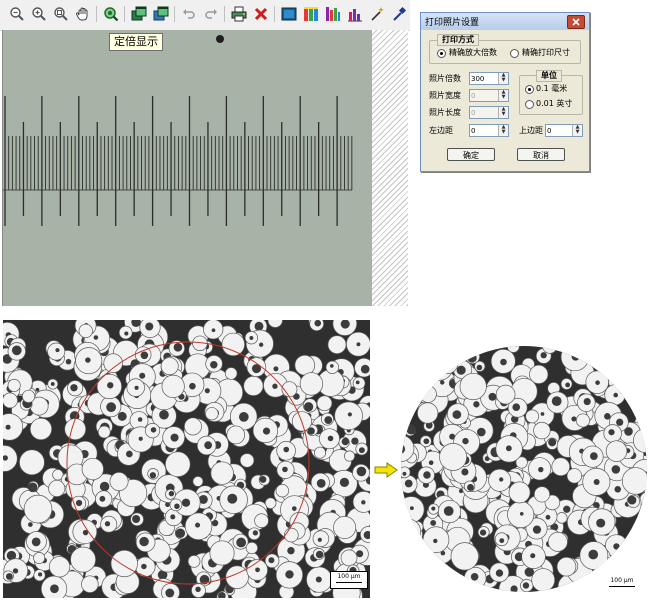  Describe the element at coordinates (484, 78) in the screenshot. I see `magnification-input` at that location.